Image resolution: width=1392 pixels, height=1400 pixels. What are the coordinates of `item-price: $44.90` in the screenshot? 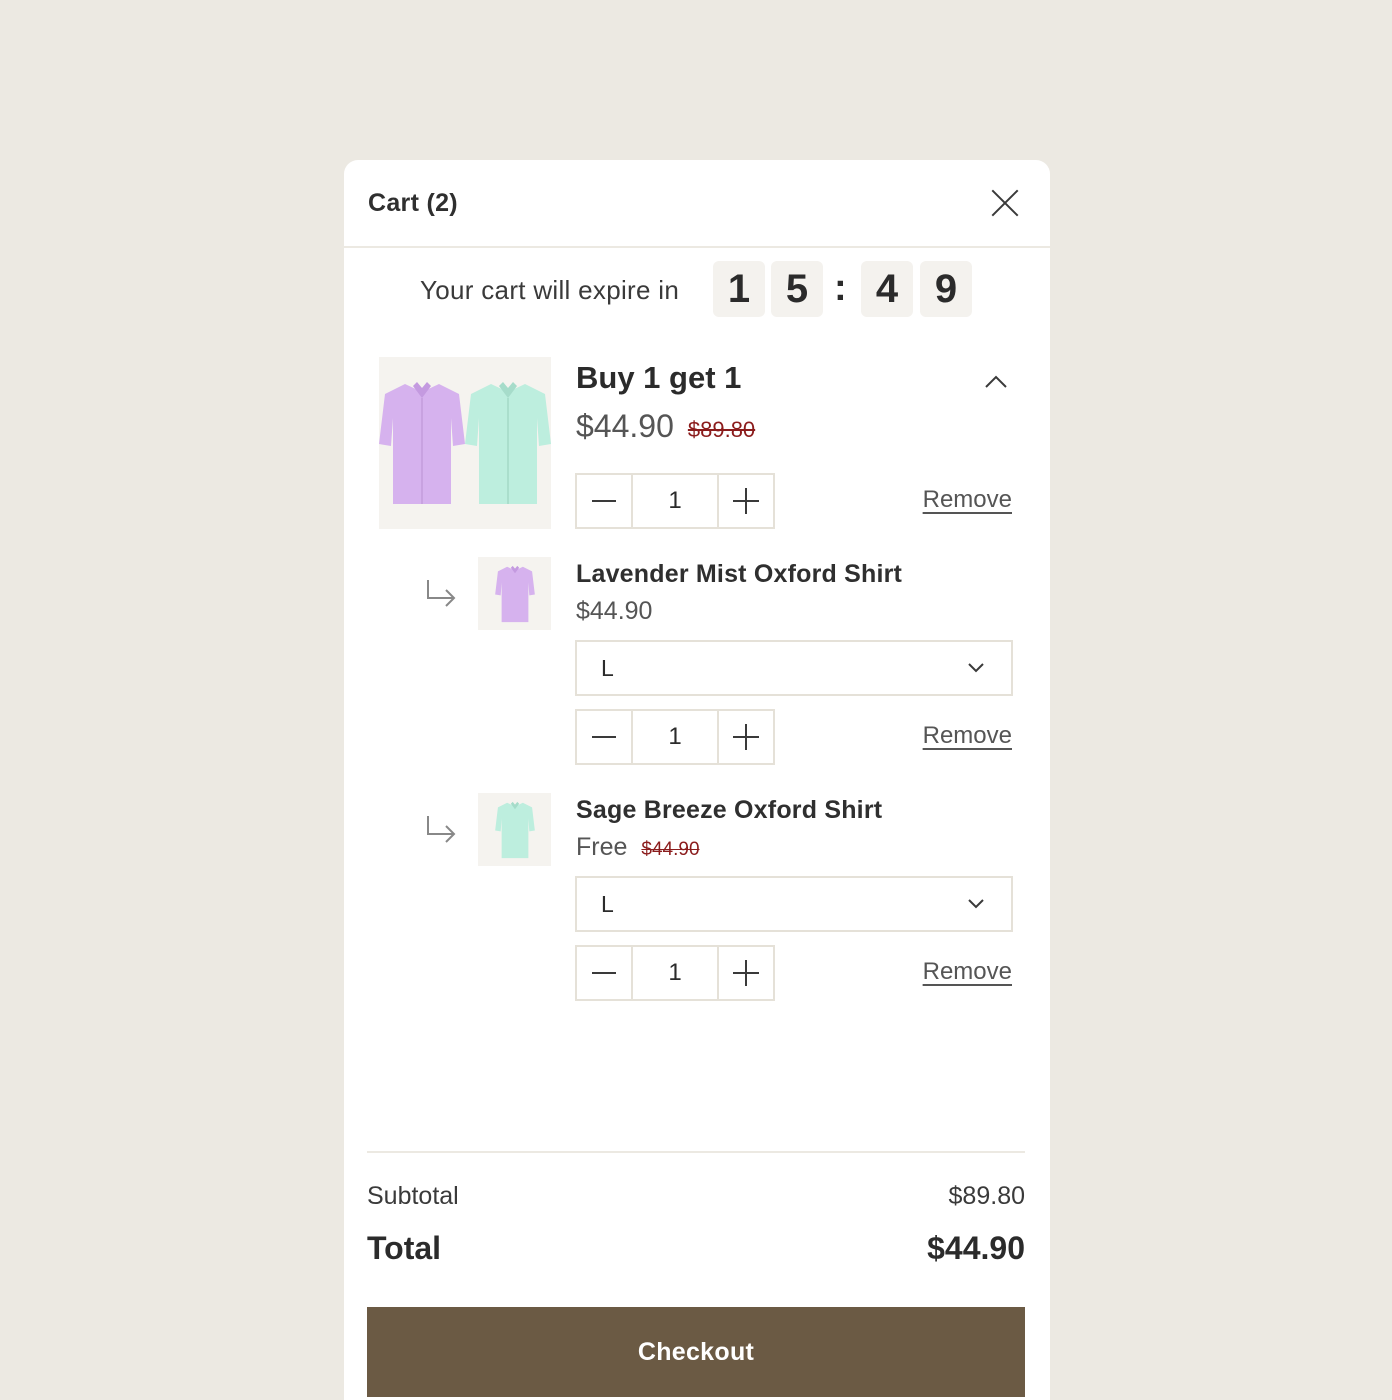 It's located at (614, 611).